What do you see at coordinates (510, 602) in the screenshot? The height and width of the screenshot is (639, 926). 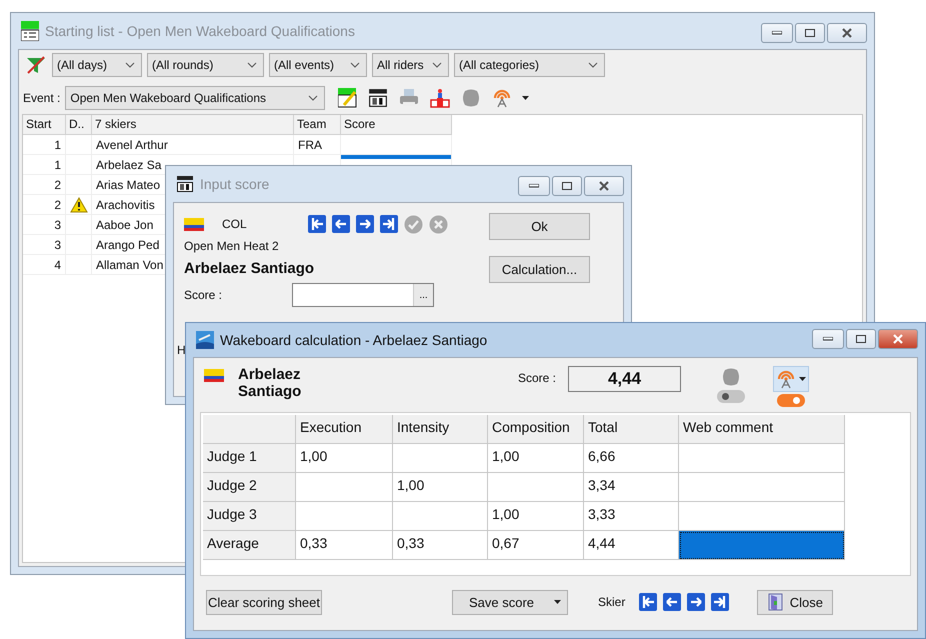 I see `save-score-button: Save score` at bounding box center [510, 602].